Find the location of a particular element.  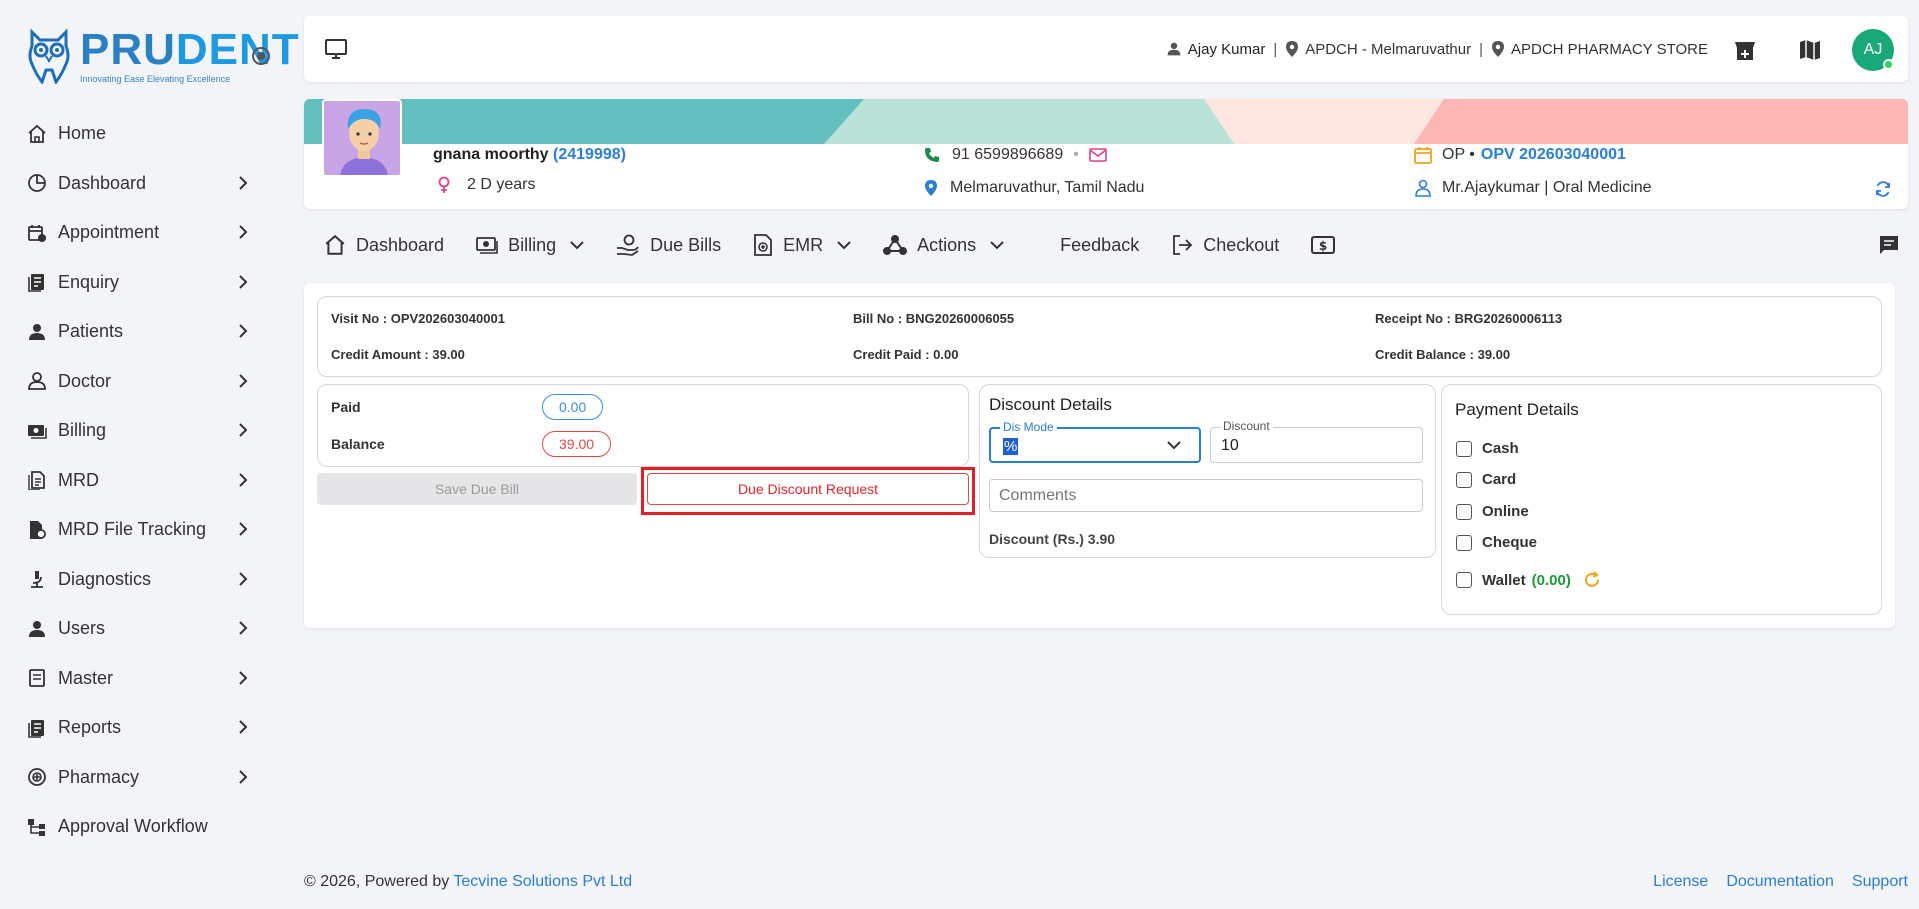

current-location: APDCH - Melmaruvathur is located at coordinates (1378, 49).